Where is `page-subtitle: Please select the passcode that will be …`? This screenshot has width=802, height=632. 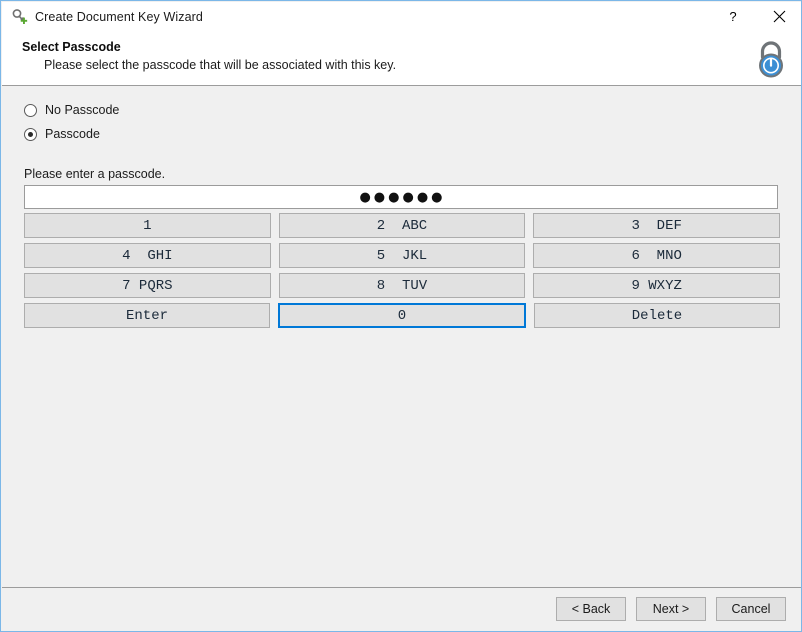 page-subtitle: Please select the passcode that will be … is located at coordinates (220, 65).